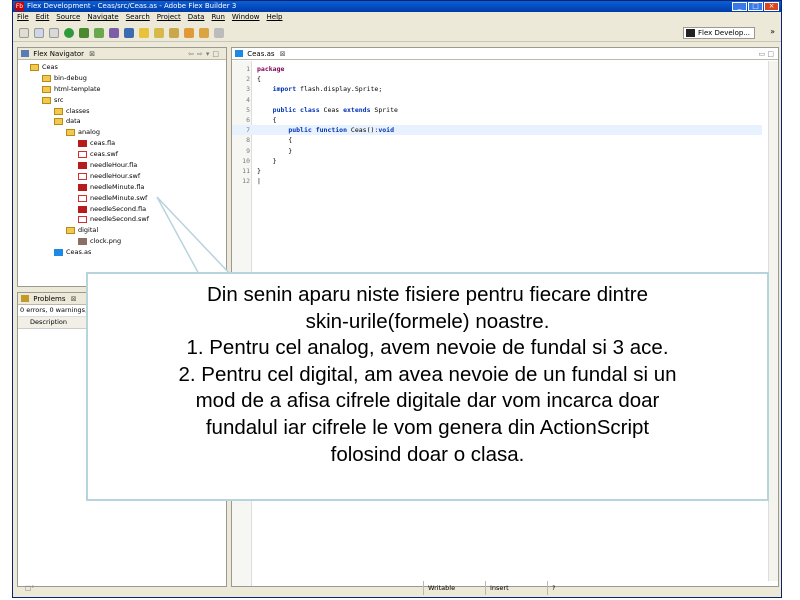 This screenshot has width=800, height=600. I want to click on menu-item-edit: Edit, so click(43, 17).